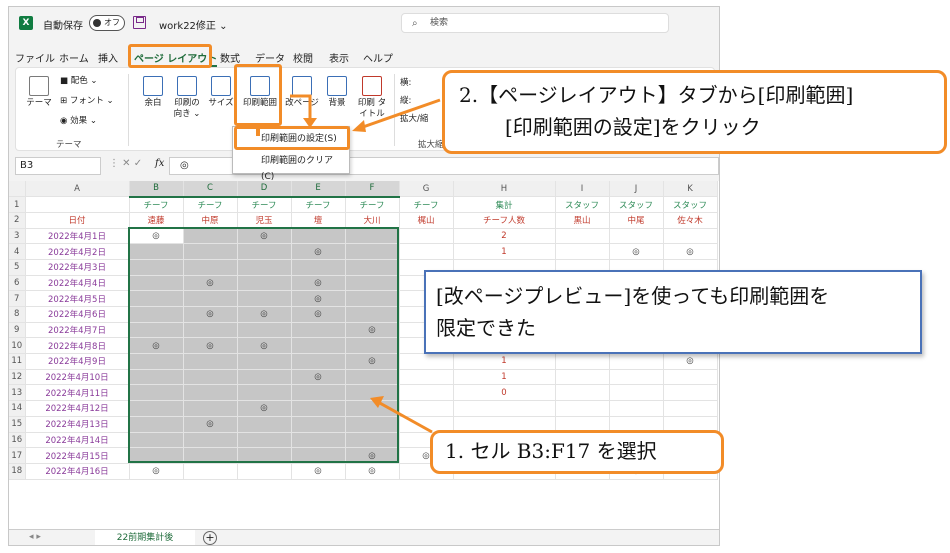 The width and height of the screenshot is (950, 553). What do you see at coordinates (17, 455) in the screenshot?
I see `row-header: 17` at bounding box center [17, 455].